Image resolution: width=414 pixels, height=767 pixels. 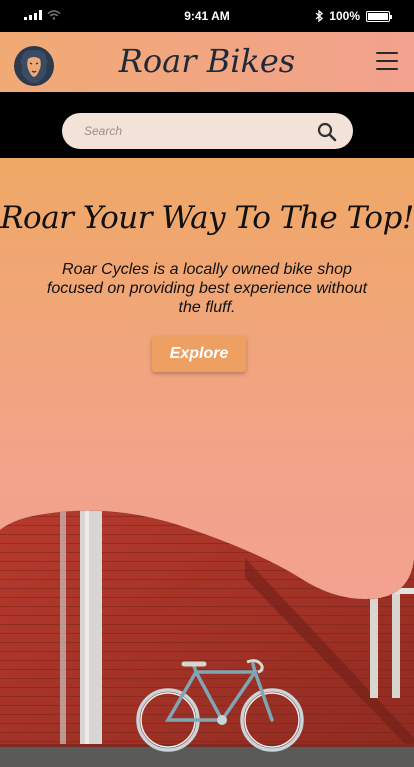 What do you see at coordinates (344, 16) in the screenshot?
I see `battery-percent: 100%` at bounding box center [344, 16].